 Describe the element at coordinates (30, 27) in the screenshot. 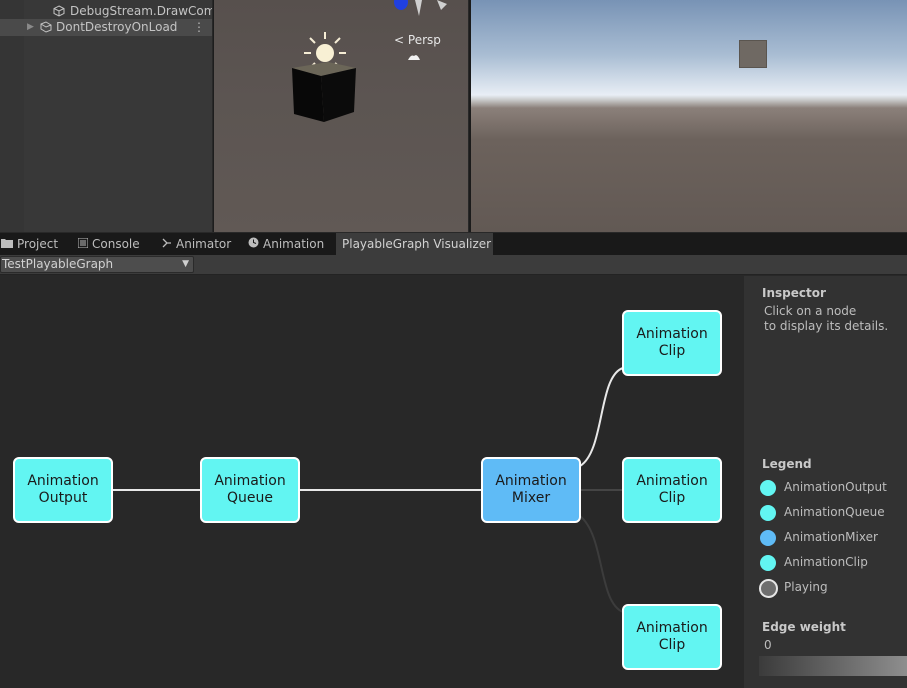

I see `expand-arrow-icon: ▶` at that location.